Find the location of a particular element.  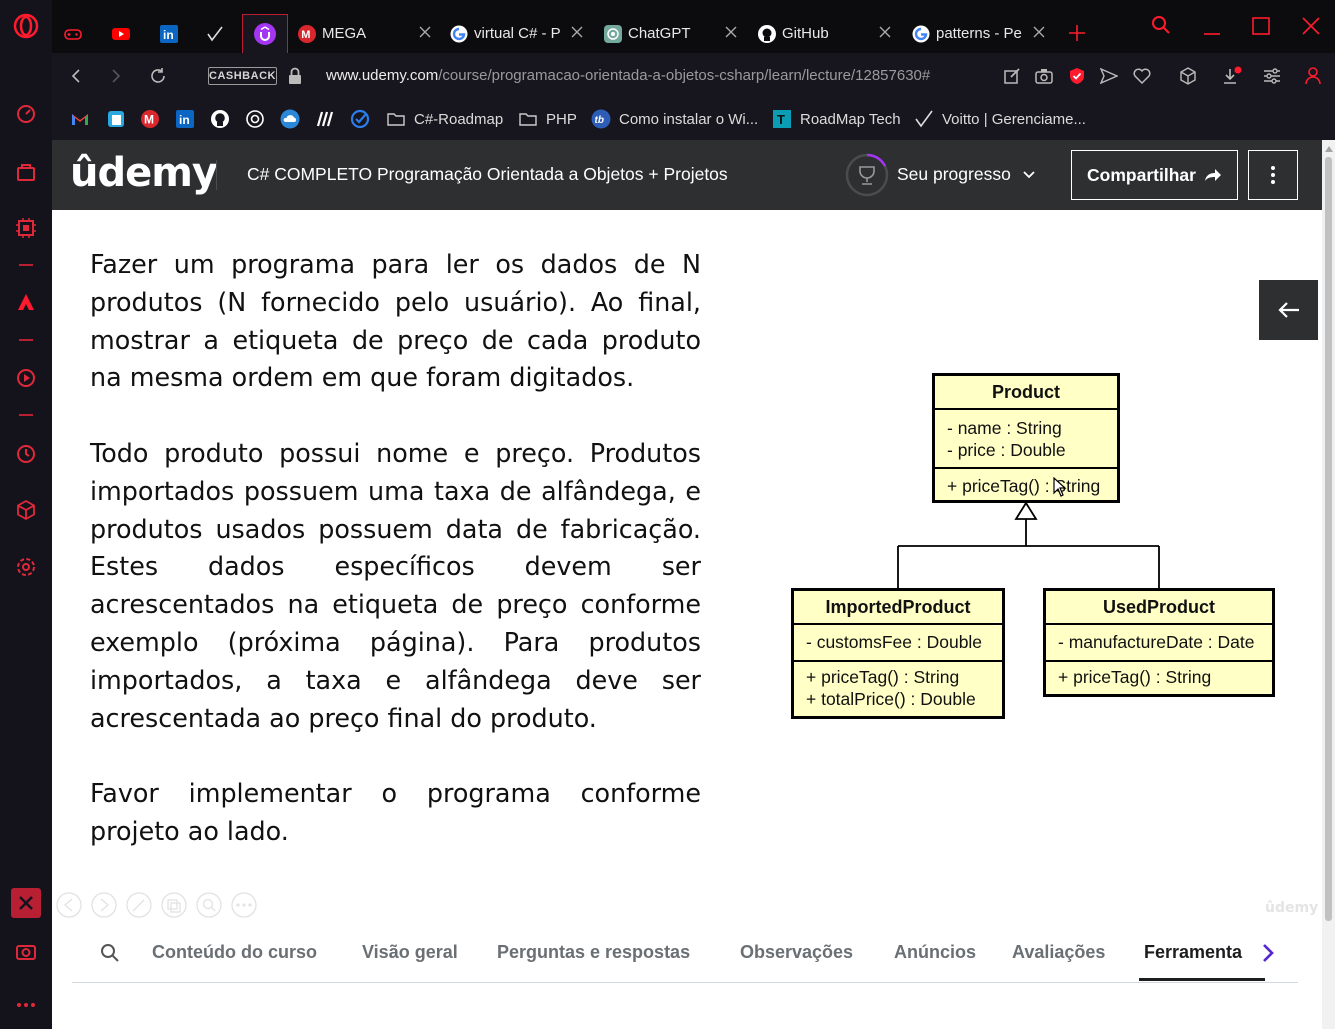

tab-mega: M MEGA is located at coordinates (367, 33).